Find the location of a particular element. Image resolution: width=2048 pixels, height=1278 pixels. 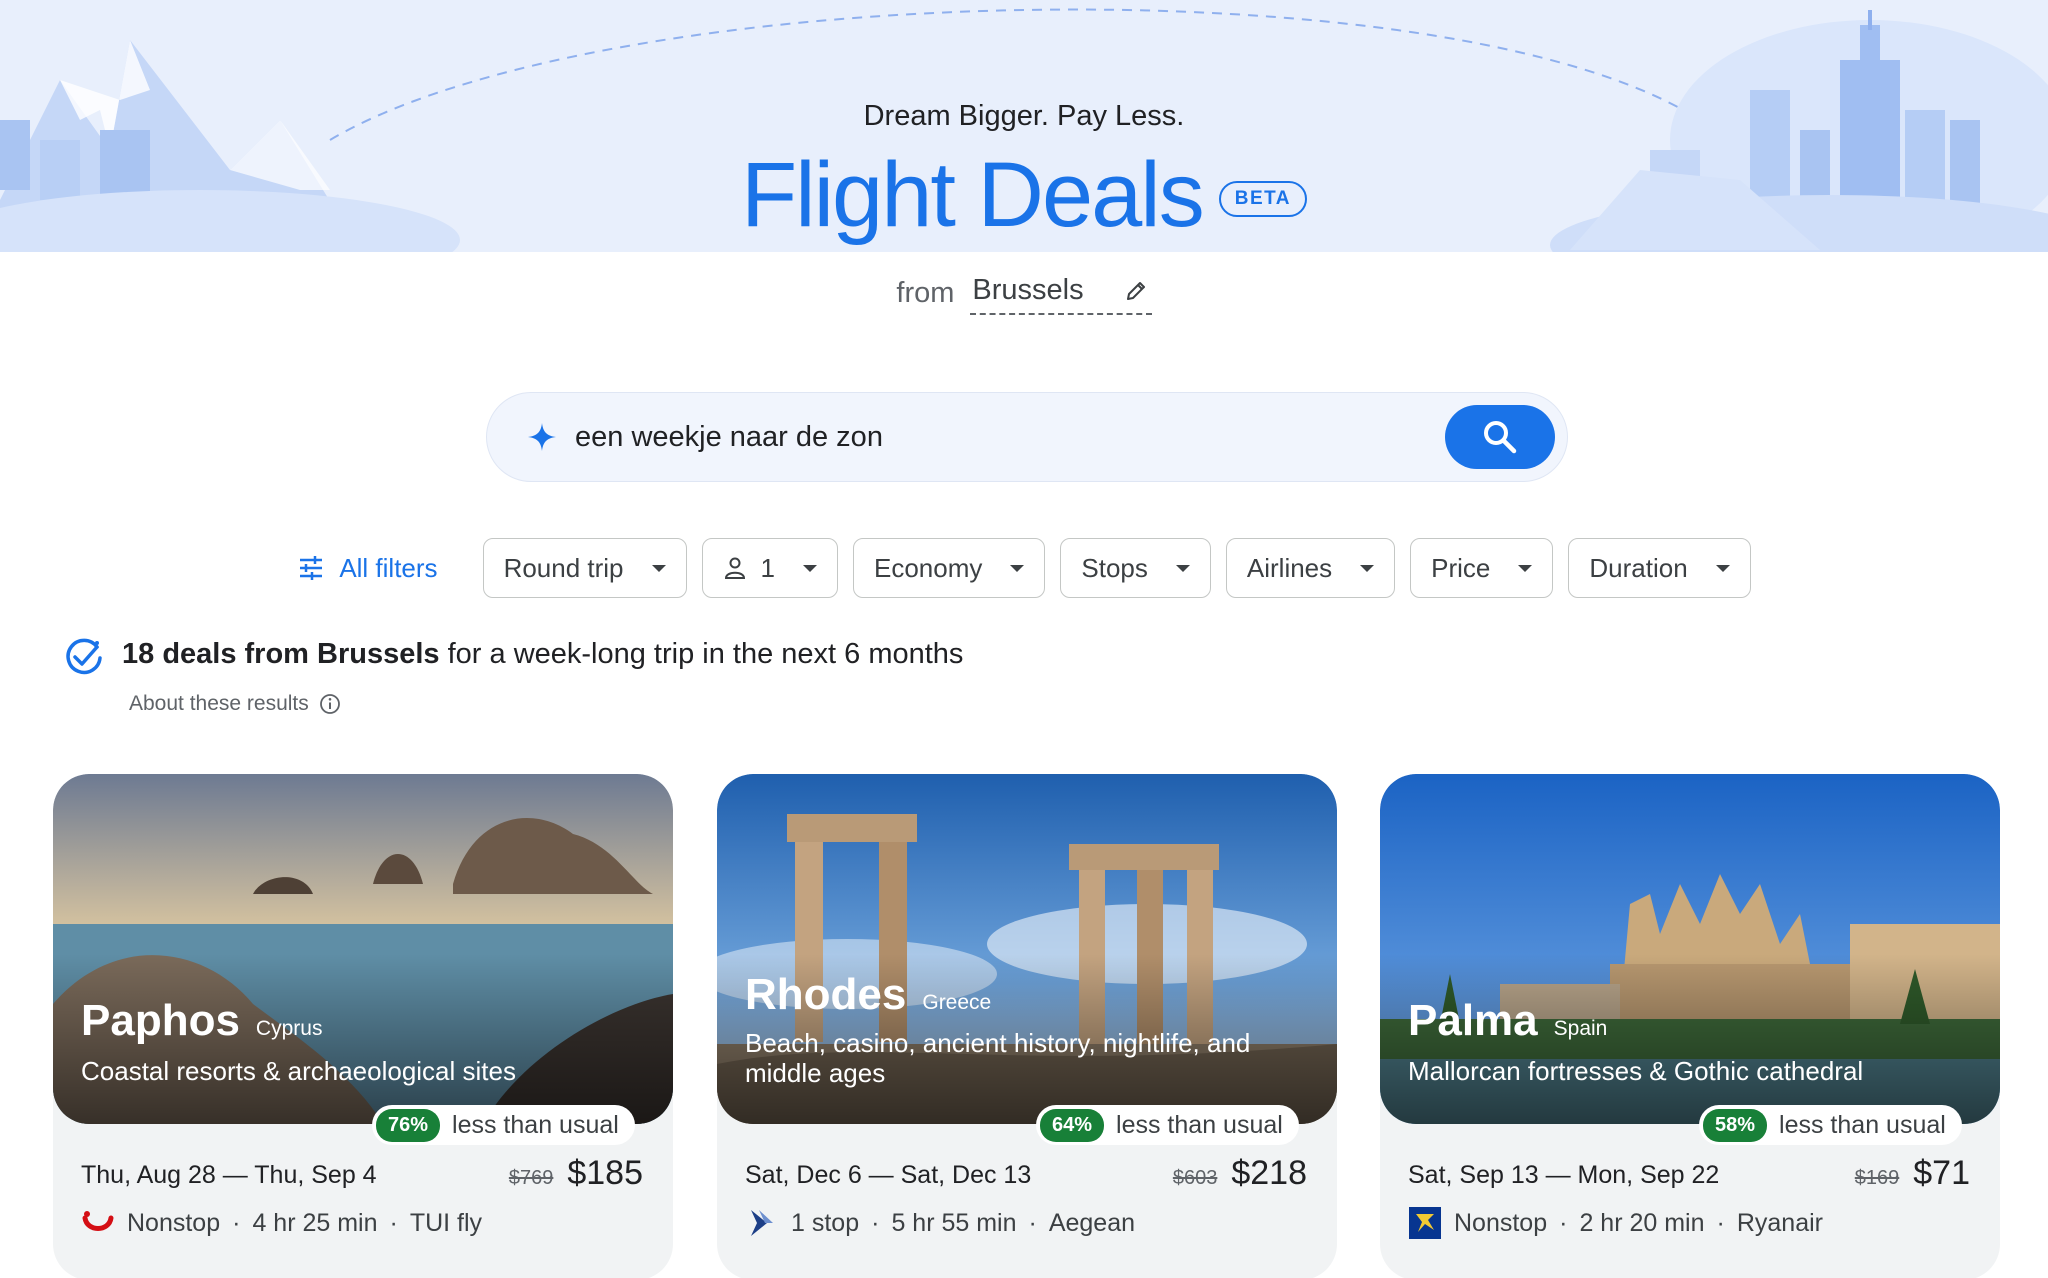

trip-dates: Thu, Aug 28 — Thu, Sep 4 is located at coordinates (229, 1175).